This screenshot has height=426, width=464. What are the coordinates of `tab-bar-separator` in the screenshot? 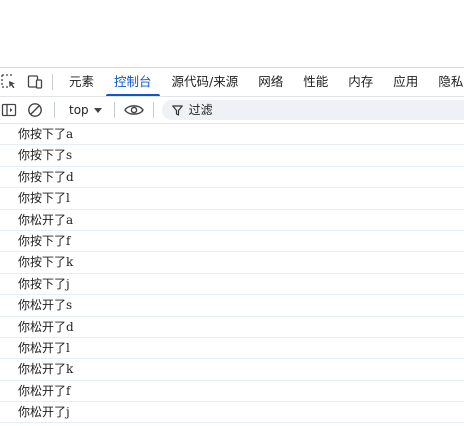 It's located at (52, 82).